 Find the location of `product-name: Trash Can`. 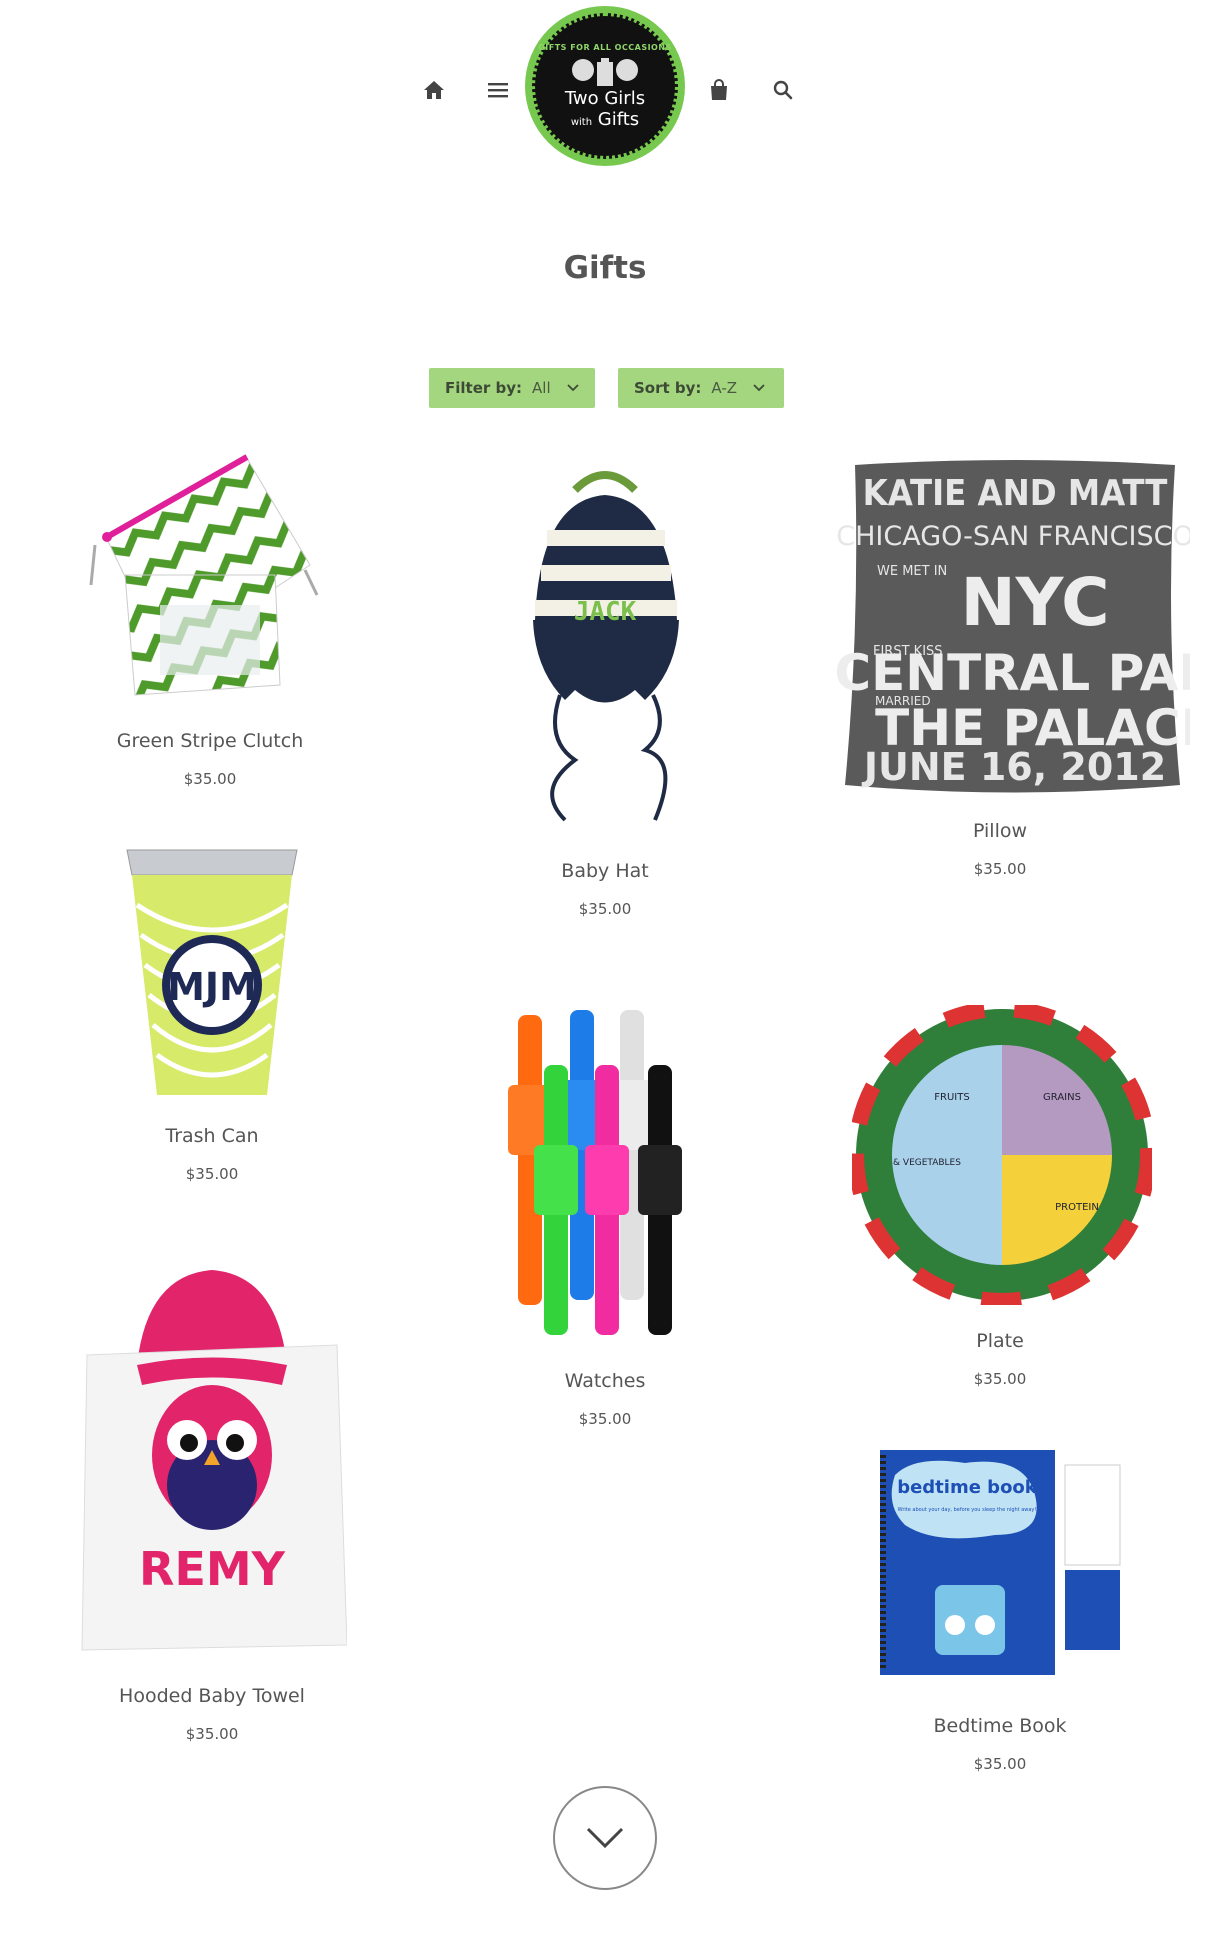

product-name: Trash Can is located at coordinates (212, 1136).